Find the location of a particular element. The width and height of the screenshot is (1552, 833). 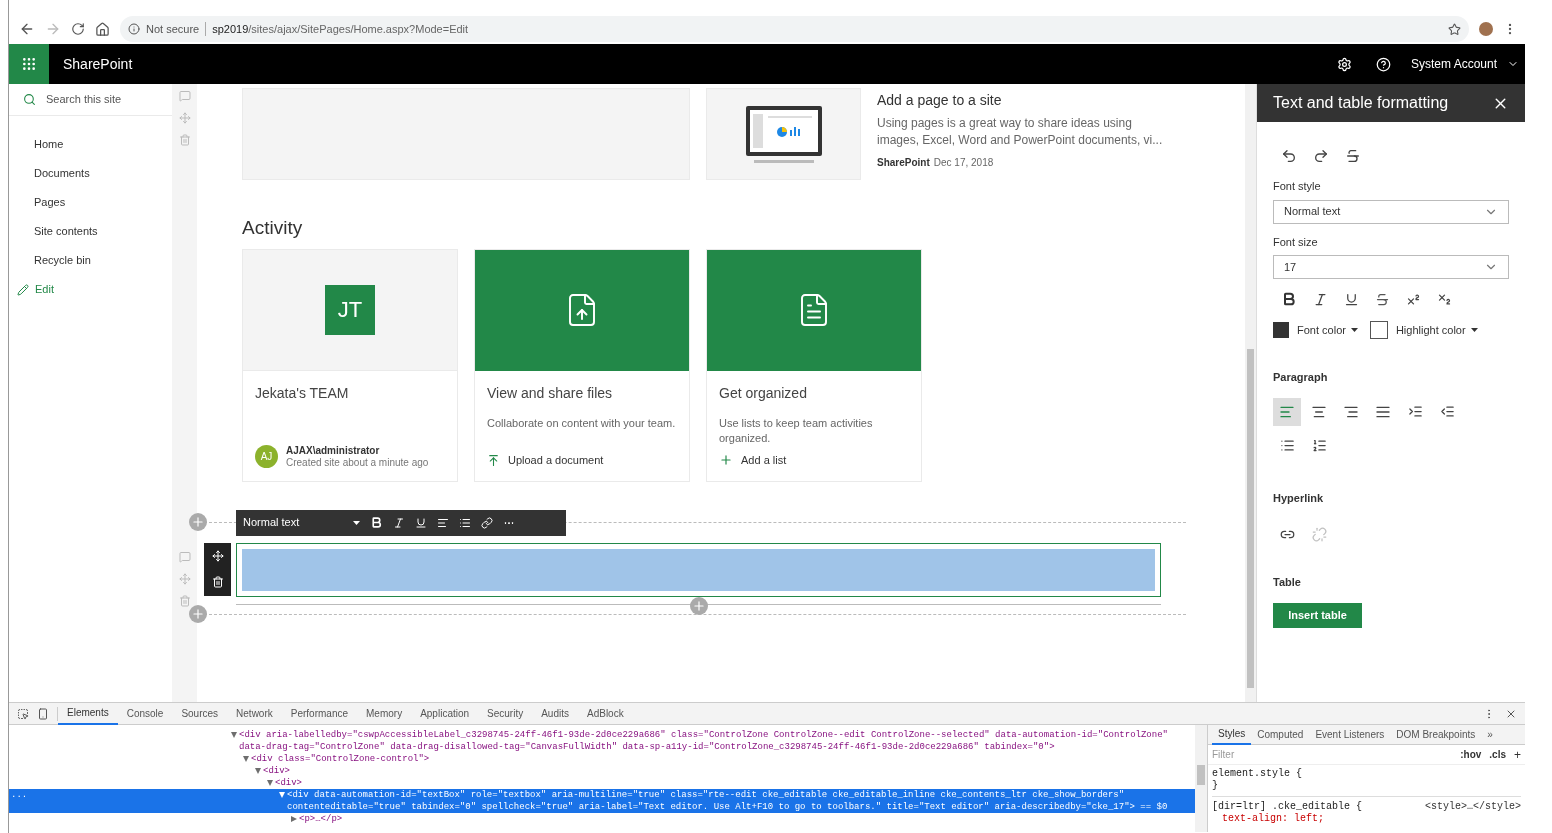

devtools-tab: AdBlock is located at coordinates (605, 713).